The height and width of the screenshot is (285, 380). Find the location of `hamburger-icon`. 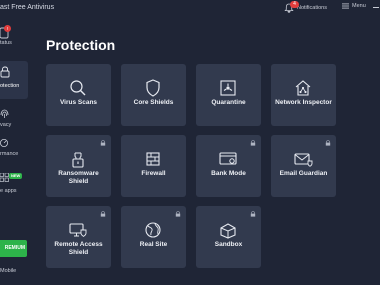

hamburger-icon is located at coordinates (345, 6).